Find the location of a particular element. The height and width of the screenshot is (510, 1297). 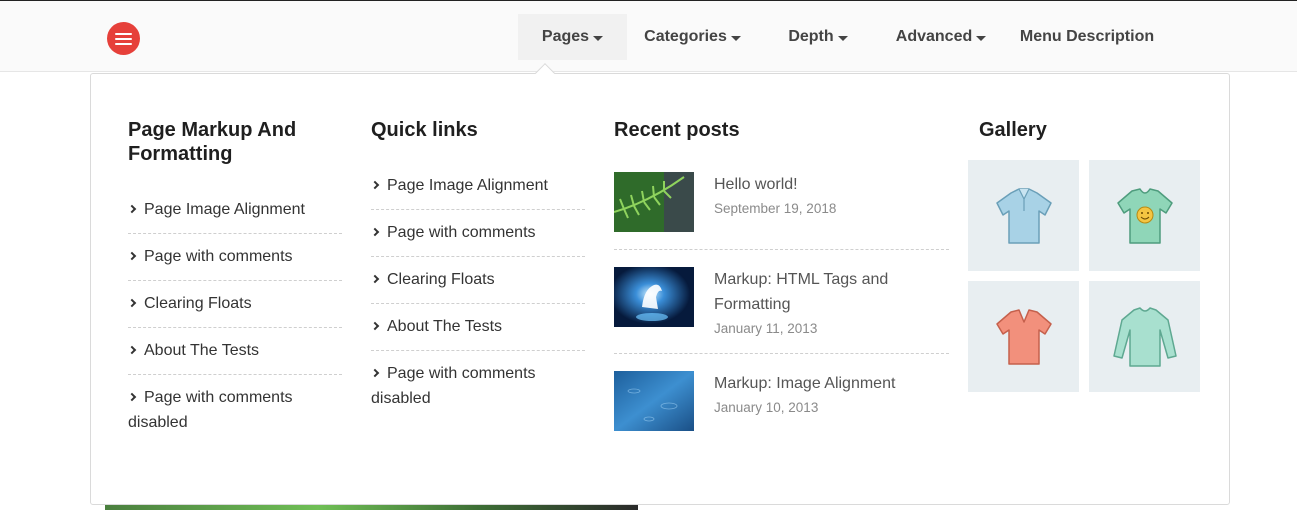

gallery-item-coral-vneck is located at coordinates (1023, 336).